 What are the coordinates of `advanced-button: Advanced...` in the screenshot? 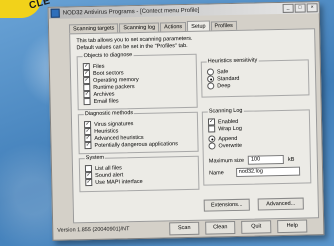 It's located at (280, 204).